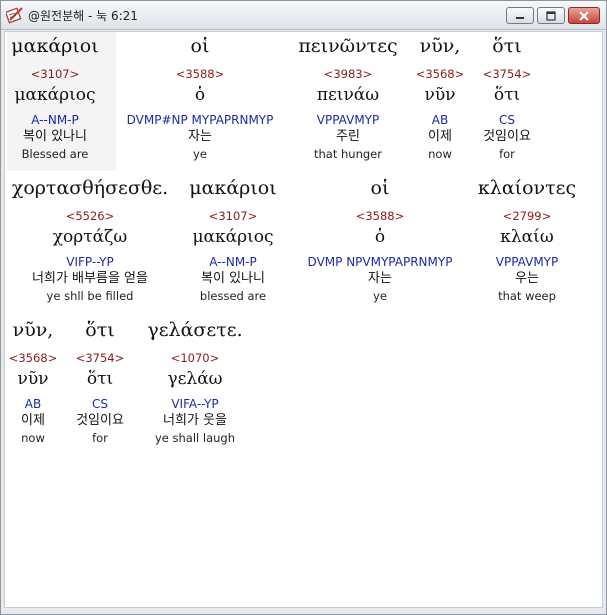  Describe the element at coordinates (303, 15) in the screenshot. I see `title-bar: @원전분해 - 눅 6:21` at that location.